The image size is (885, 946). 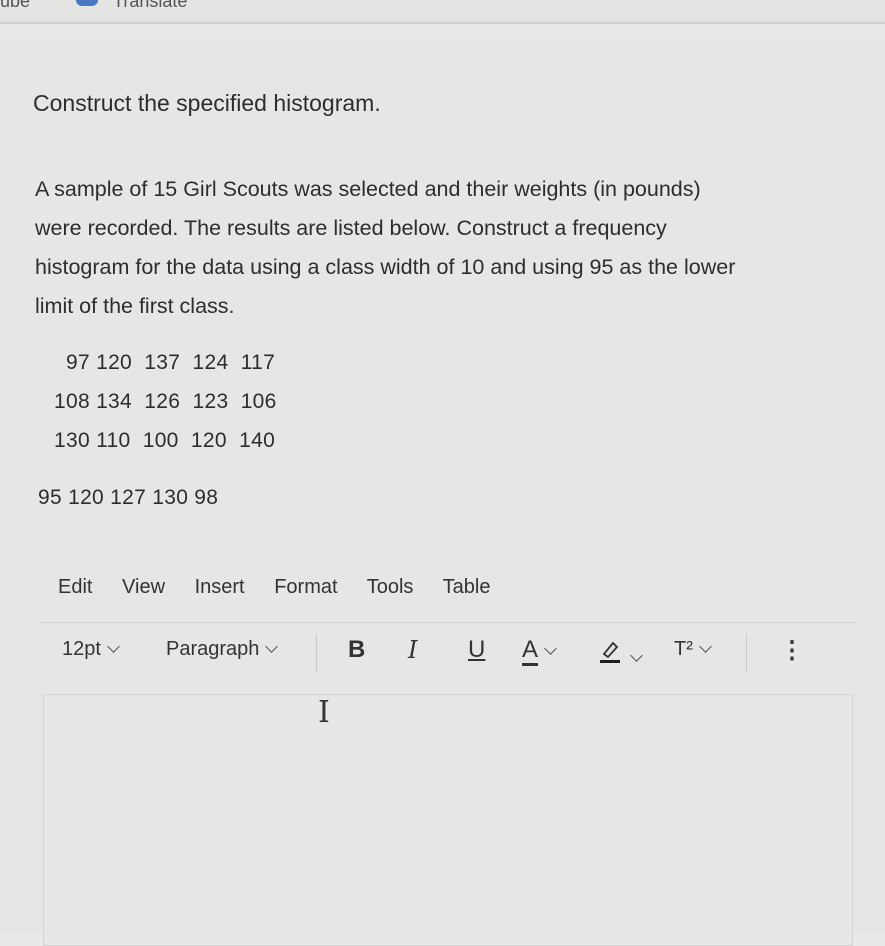 What do you see at coordinates (171, 362) in the screenshot?
I see `data-row: 97 120 137 124 117` at bounding box center [171, 362].